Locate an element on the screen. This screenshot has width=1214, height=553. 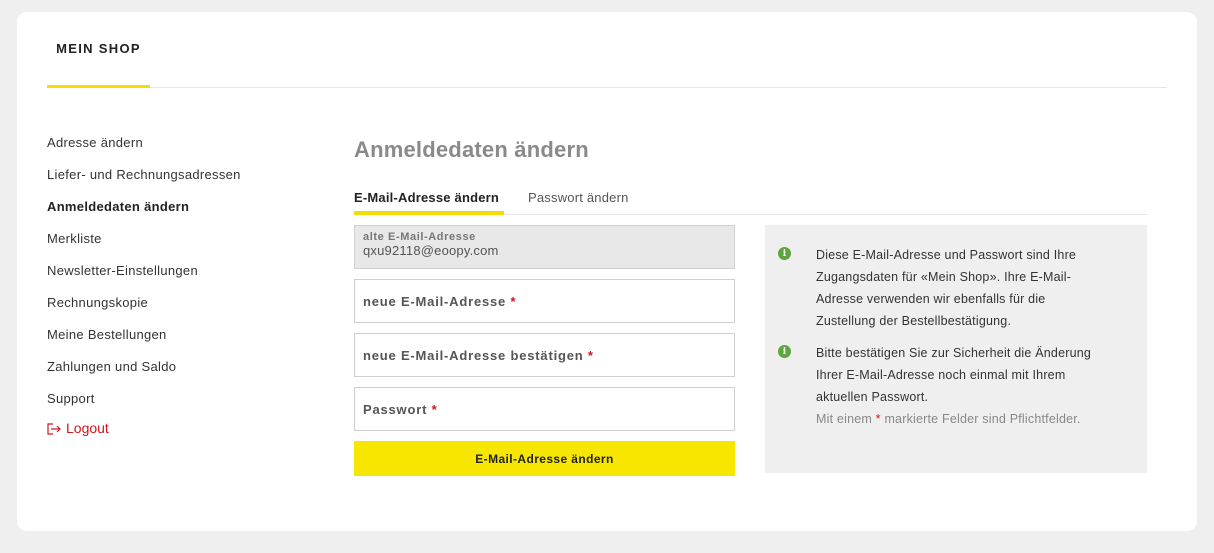
sidebar-item-anmeldedaten-aendern: Anmeldedaten ändern is located at coordinates (167, 212).